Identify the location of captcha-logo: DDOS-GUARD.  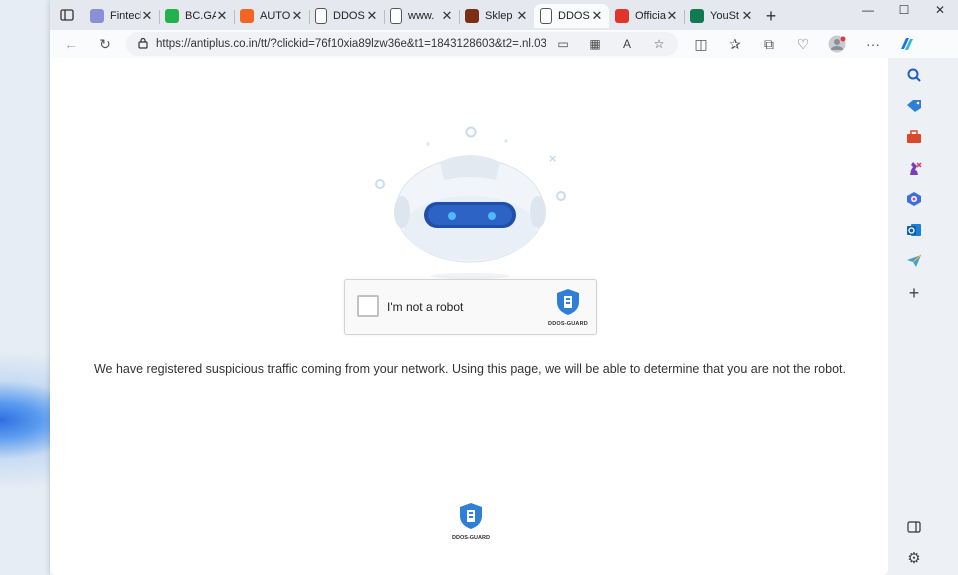
(568, 307).